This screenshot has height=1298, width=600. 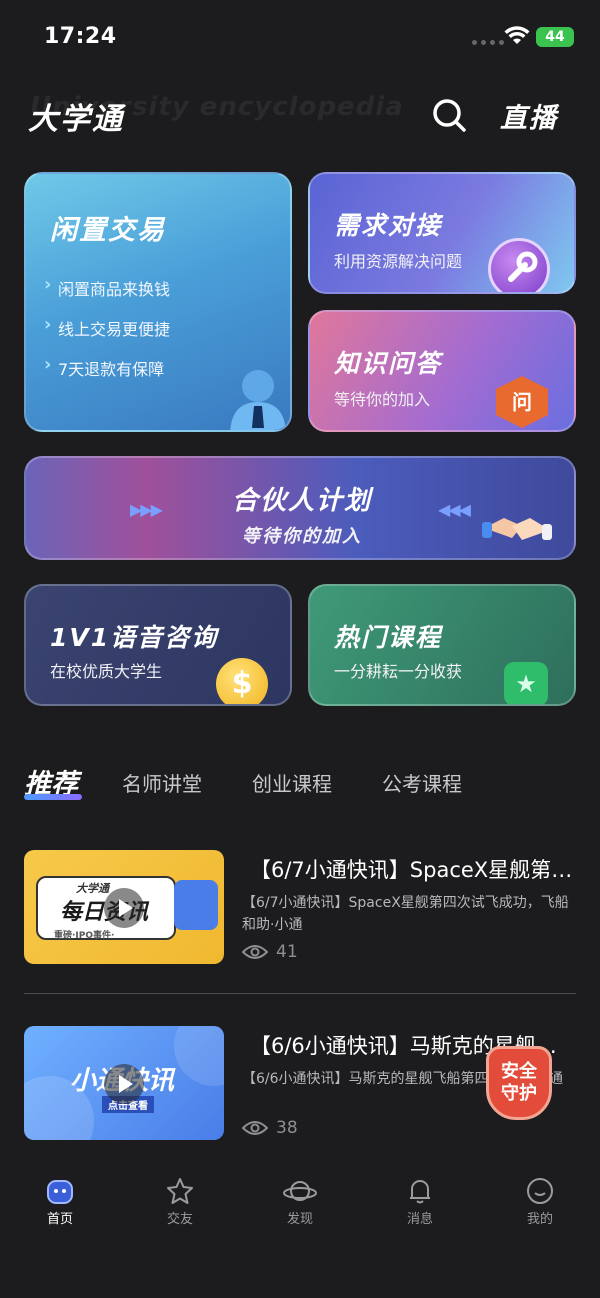 I want to click on feed-divider, so click(x=300, y=993).